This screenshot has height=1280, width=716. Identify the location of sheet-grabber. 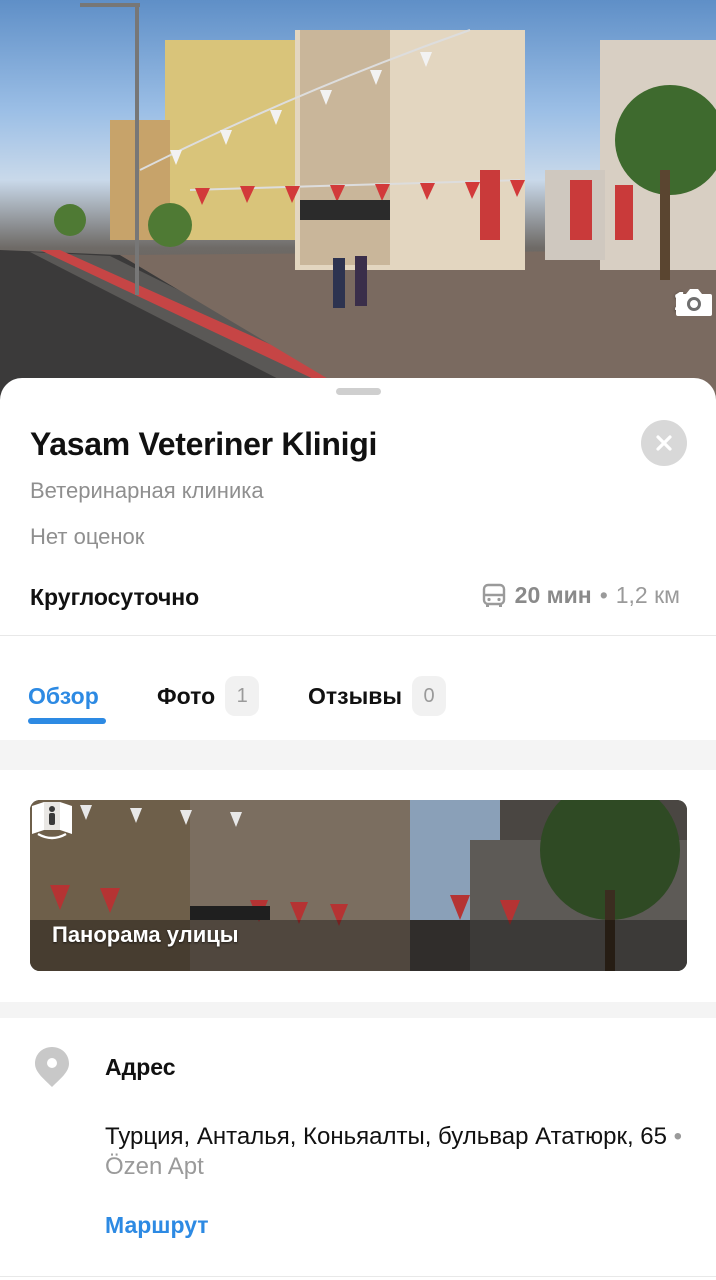
(358, 391).